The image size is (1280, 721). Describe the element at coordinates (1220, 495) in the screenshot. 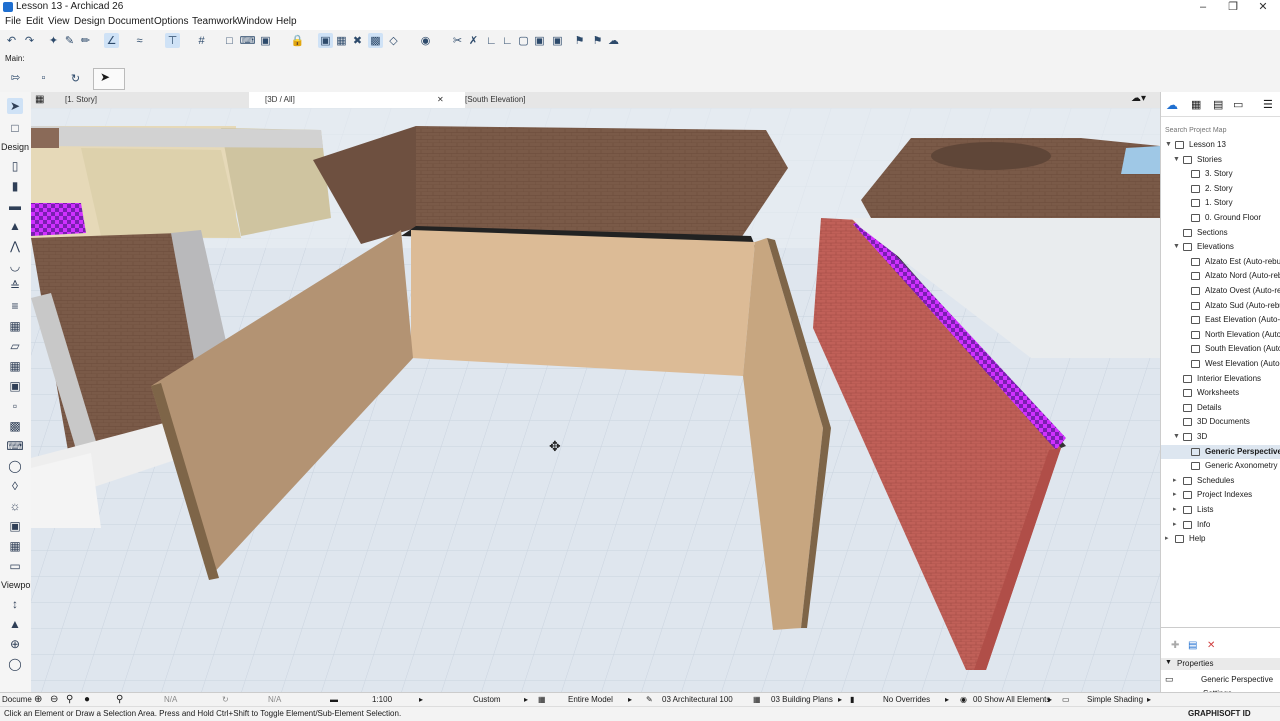

I see `project-map-item: ▸ Project Indexes` at that location.